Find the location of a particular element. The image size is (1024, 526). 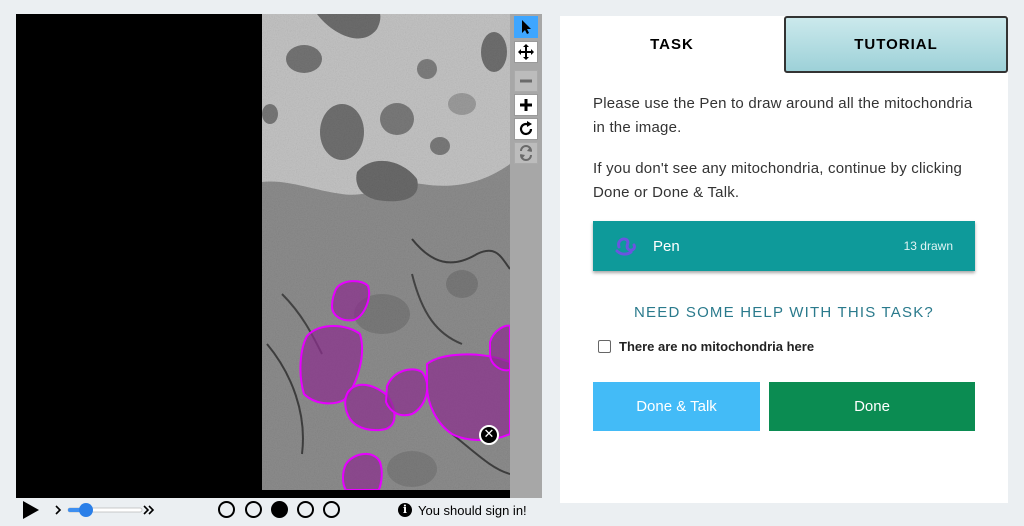

tab-task: TASK is located at coordinates (672, 44).